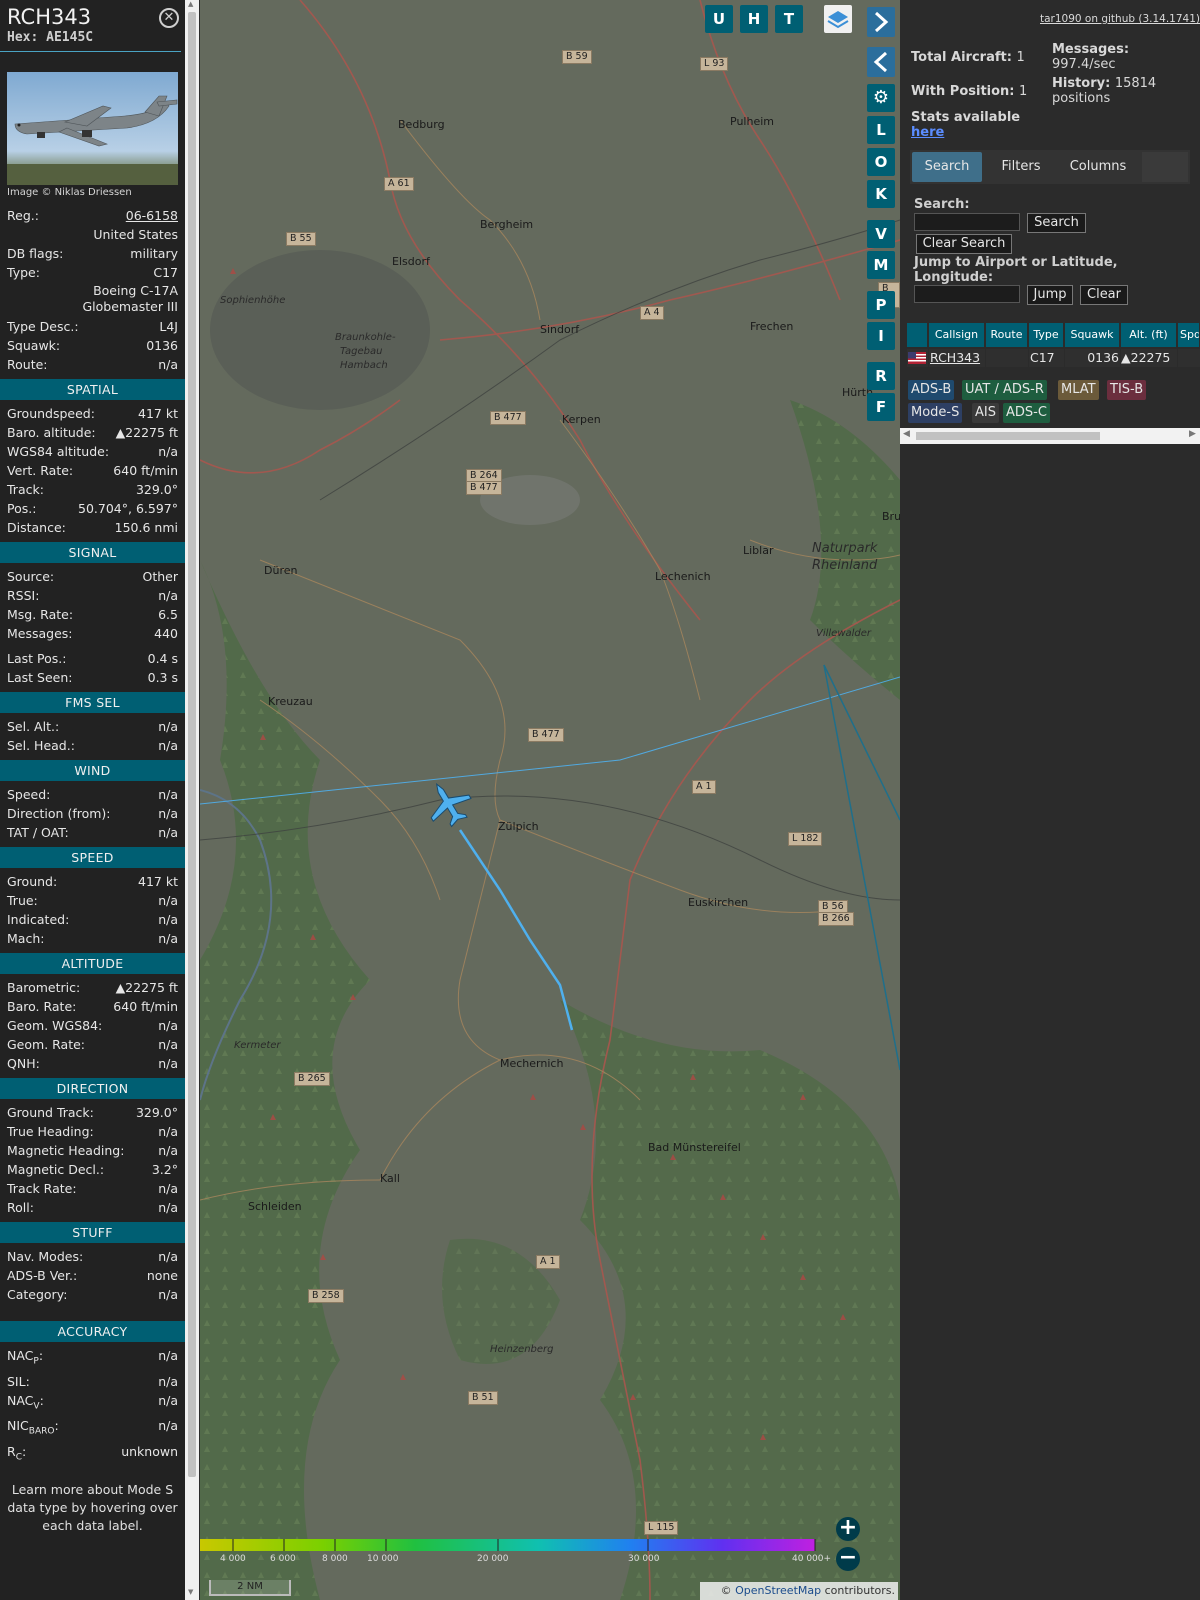 This screenshot has width=1200, height=1600. I want to click on road-label: B 477, so click(484, 488).